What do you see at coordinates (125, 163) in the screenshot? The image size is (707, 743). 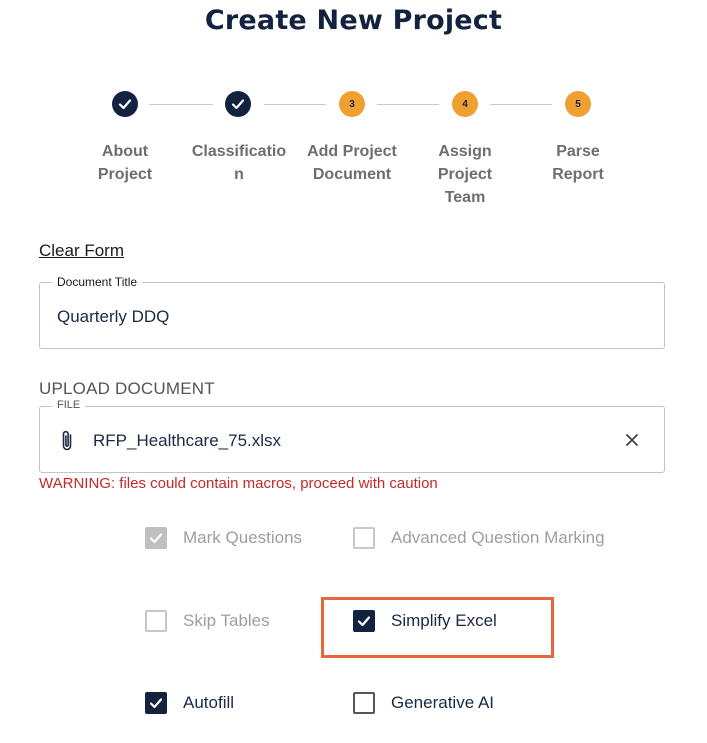 I see `step-label-about-project: About Project` at bounding box center [125, 163].